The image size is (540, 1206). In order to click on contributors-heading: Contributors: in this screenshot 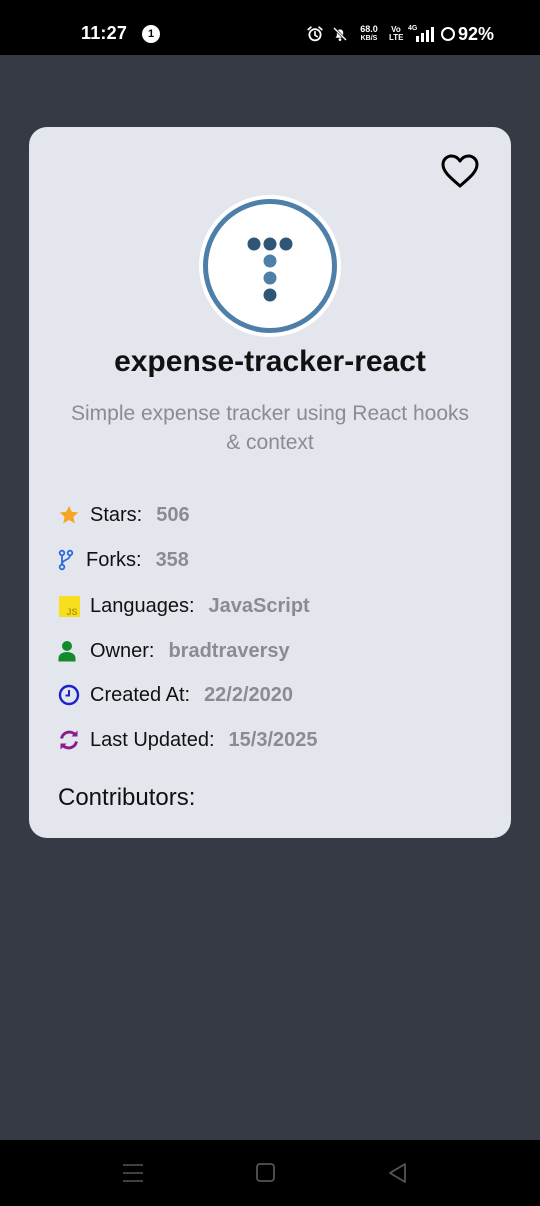, I will do `click(127, 797)`.